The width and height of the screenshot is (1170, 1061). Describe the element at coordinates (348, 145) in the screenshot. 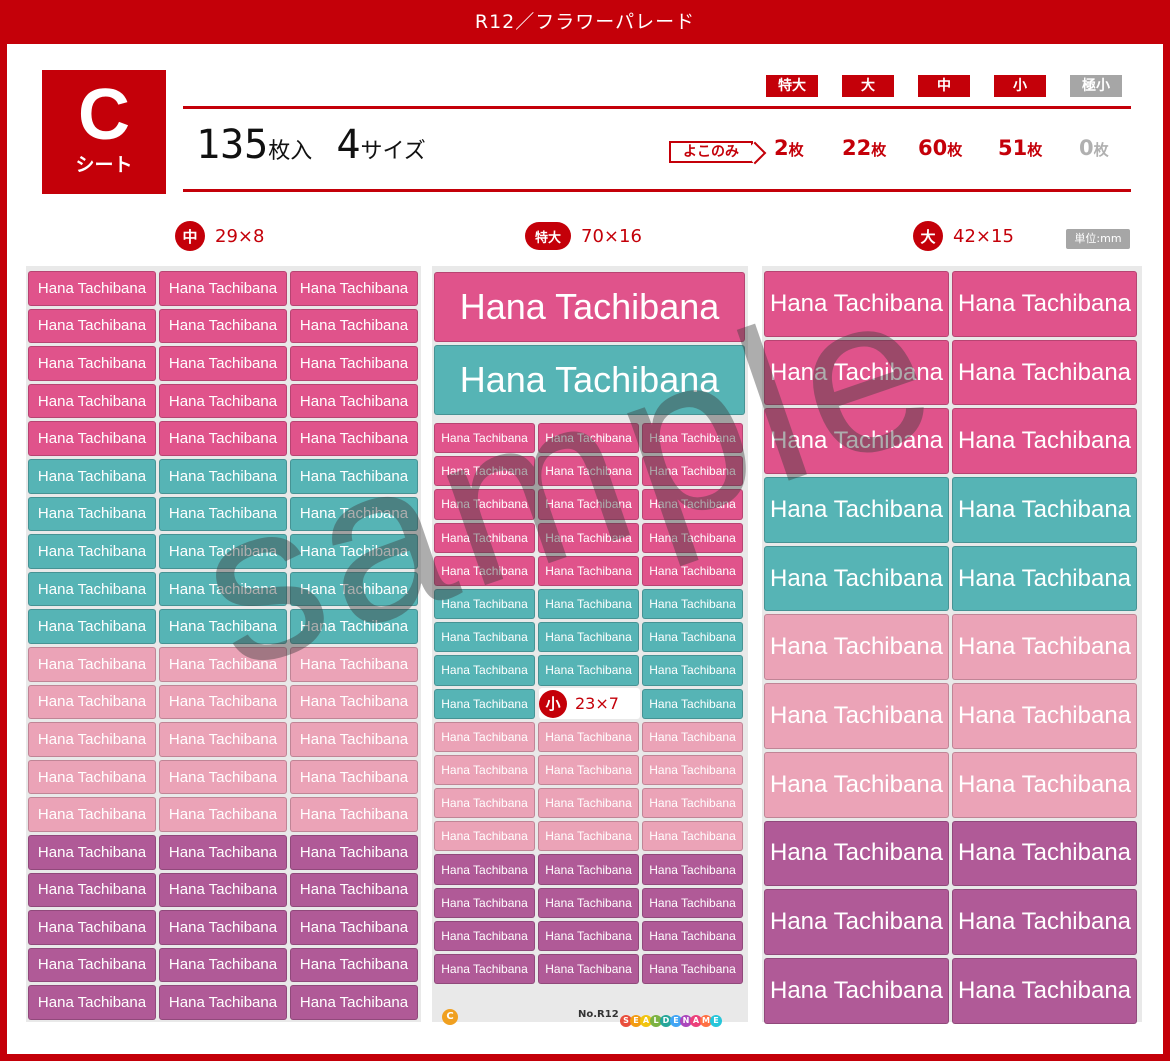

I see `sizes-number: 4` at that location.